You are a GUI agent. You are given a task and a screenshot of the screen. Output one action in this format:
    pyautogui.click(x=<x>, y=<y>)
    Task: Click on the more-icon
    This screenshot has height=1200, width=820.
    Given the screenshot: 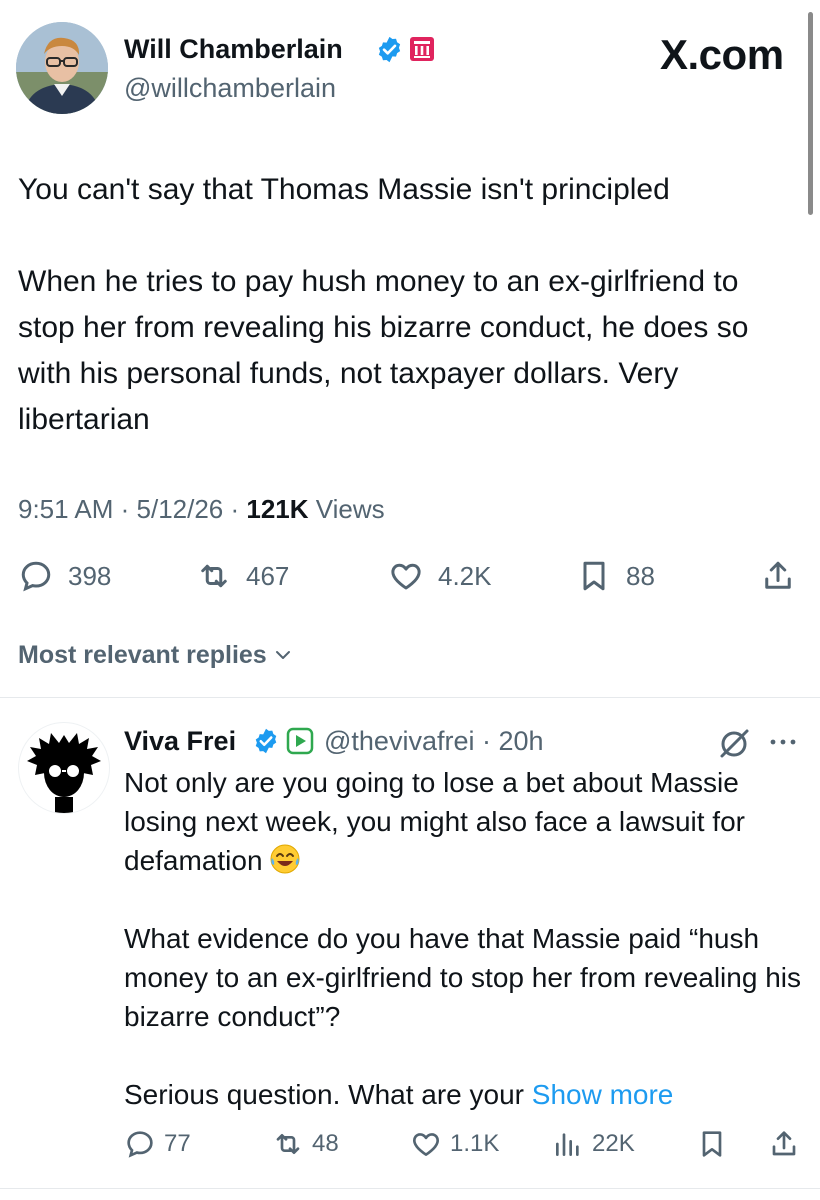 What is the action you would take?
    pyautogui.click(x=783, y=742)
    